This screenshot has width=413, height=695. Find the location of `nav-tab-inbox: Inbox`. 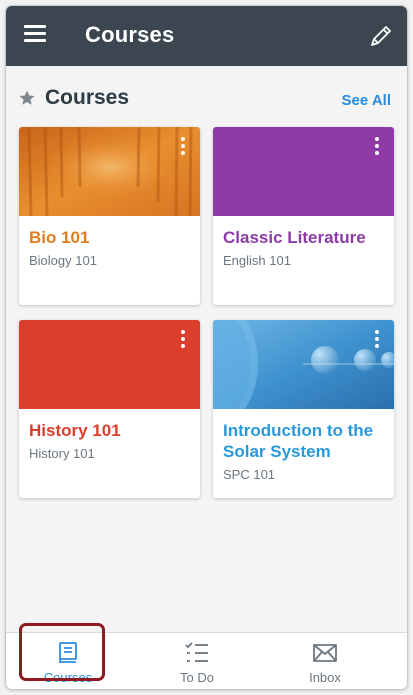

nav-tab-inbox: Inbox is located at coordinates (325, 661).